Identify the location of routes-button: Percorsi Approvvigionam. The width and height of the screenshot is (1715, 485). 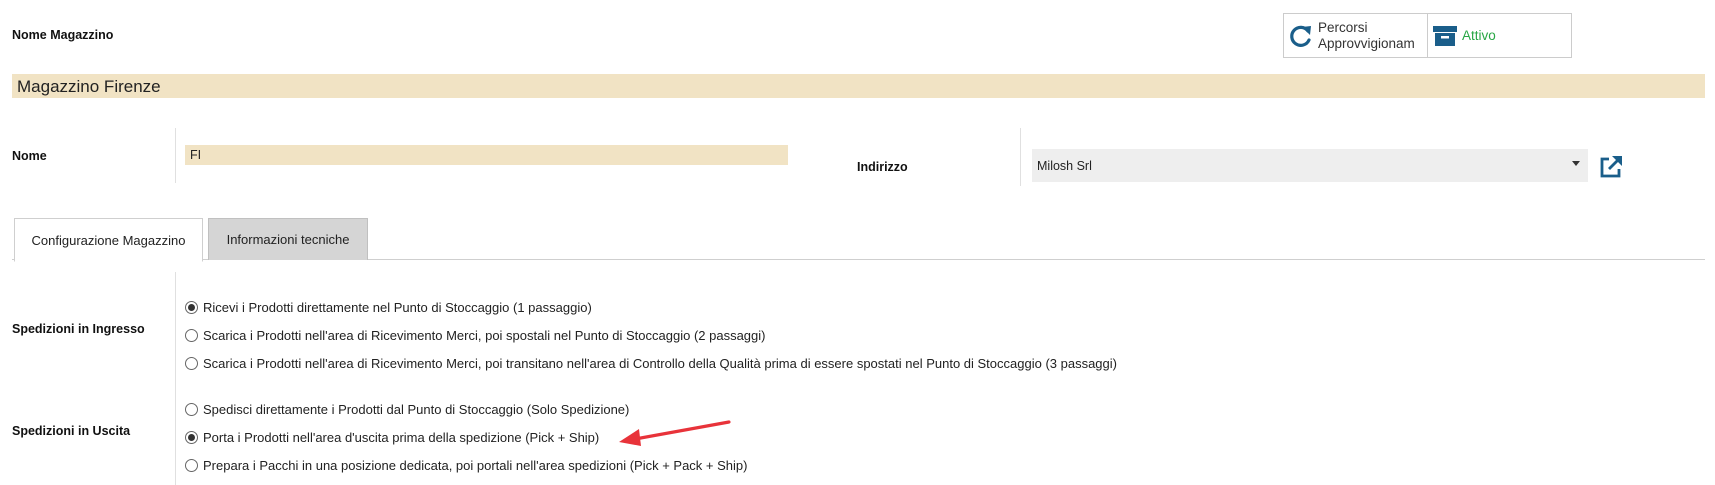
(1356, 35).